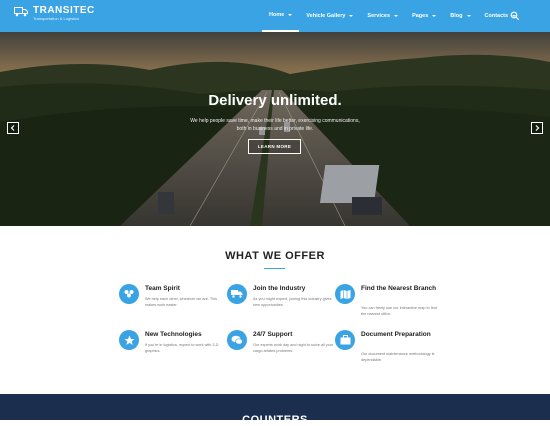 The width and height of the screenshot is (550, 426). What do you see at coordinates (496, 16) in the screenshot?
I see `menu-item-label: Contacts` at bounding box center [496, 16].